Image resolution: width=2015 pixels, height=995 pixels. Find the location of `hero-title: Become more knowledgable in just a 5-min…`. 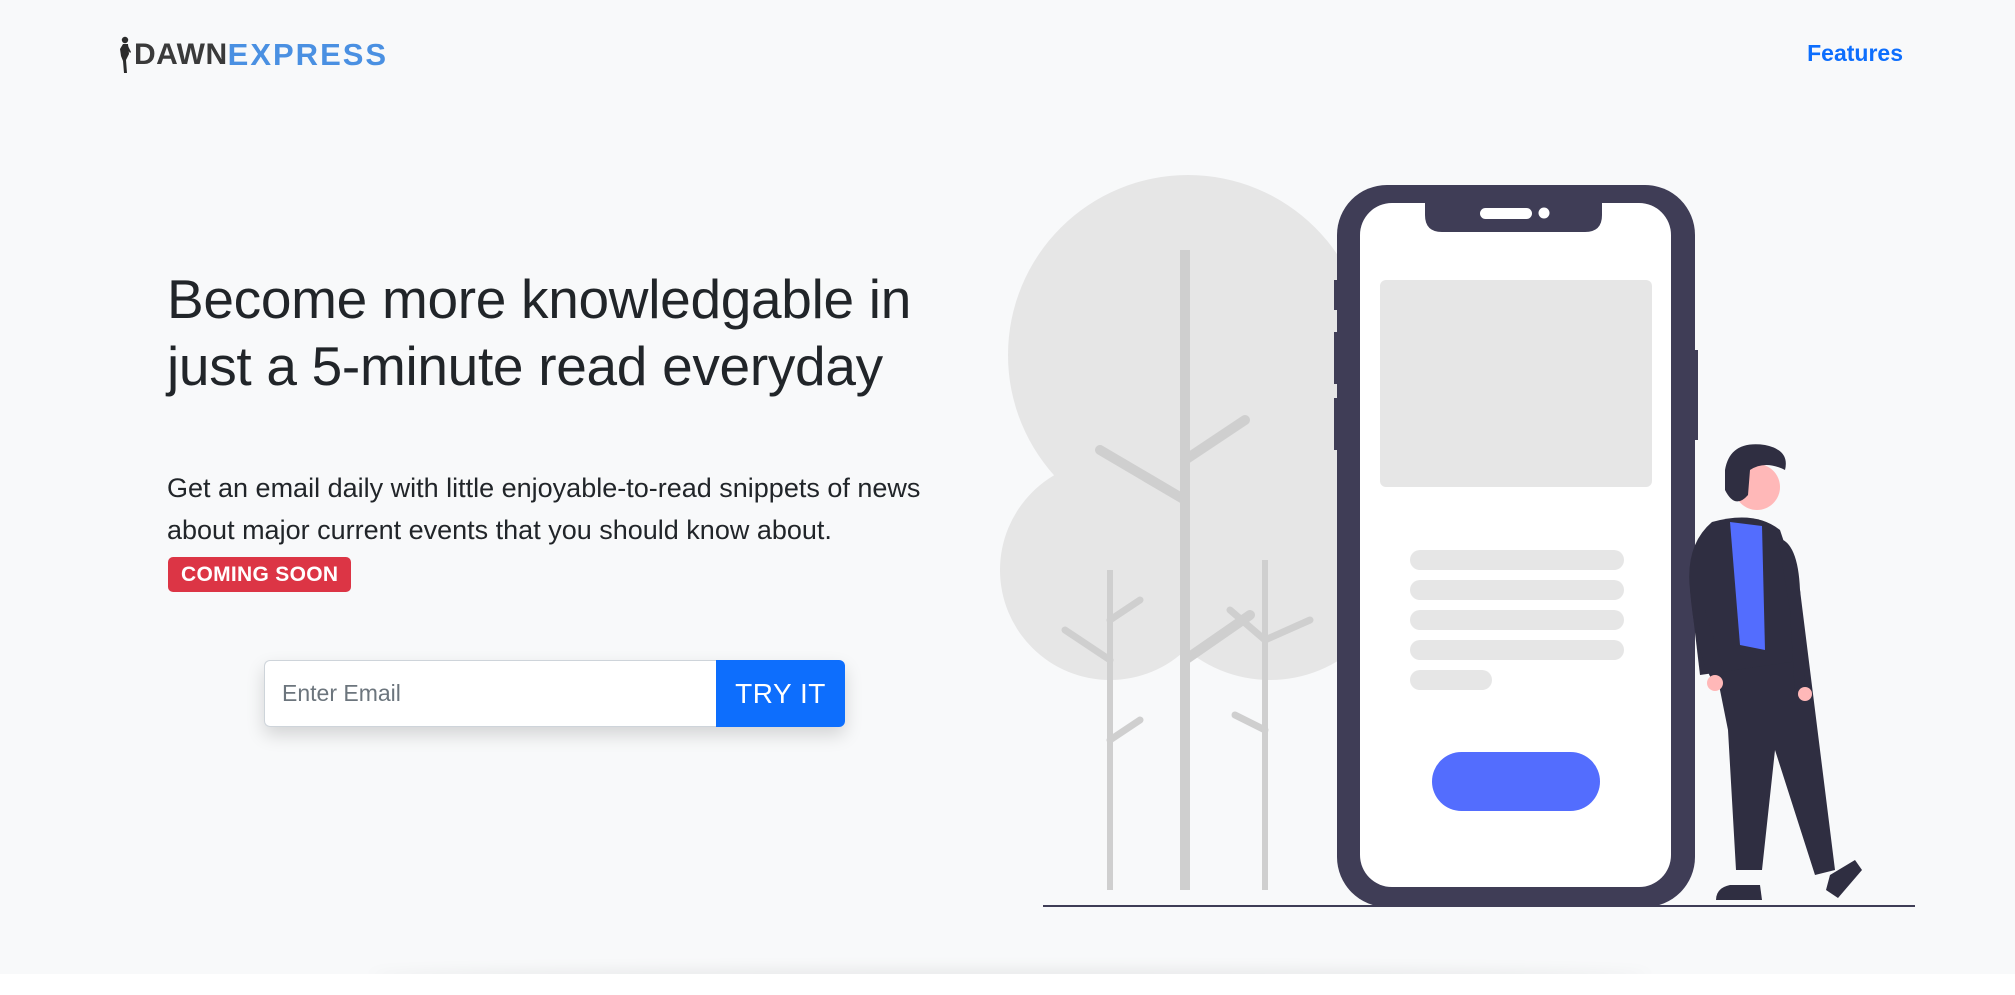

hero-title: Become more knowledgable in just a 5-min… is located at coordinates (539, 332).